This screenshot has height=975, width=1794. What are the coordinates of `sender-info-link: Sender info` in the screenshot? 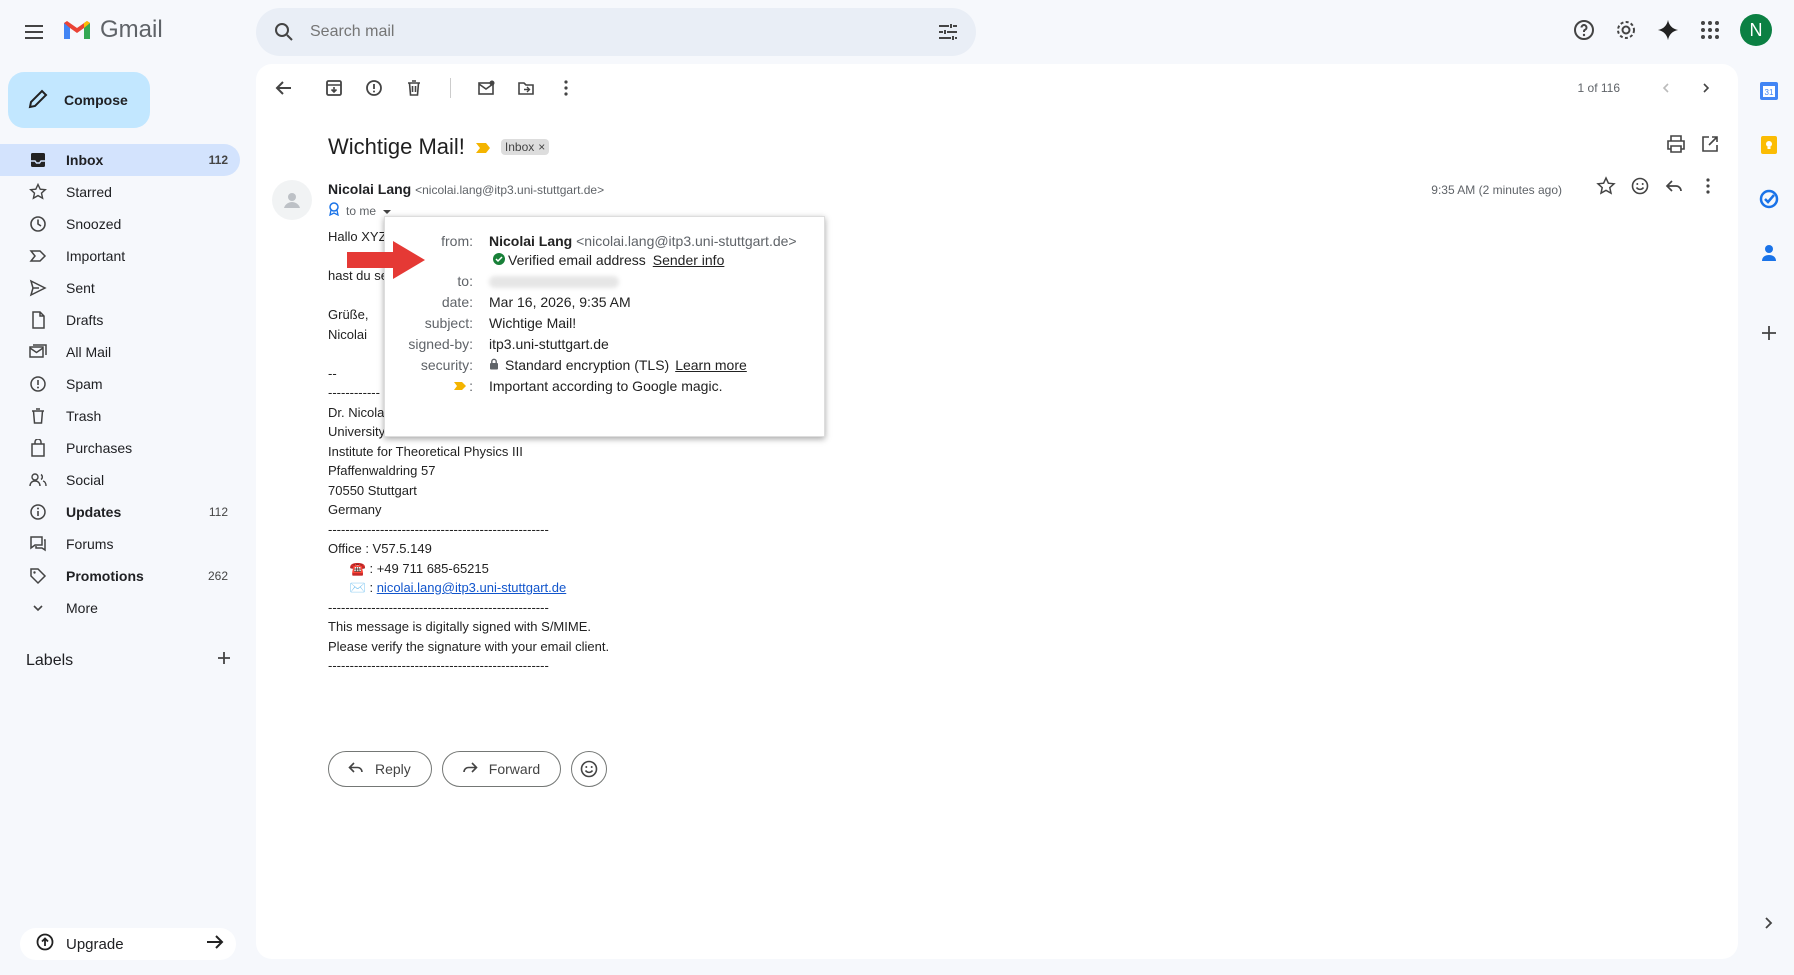 It's located at (689, 260).